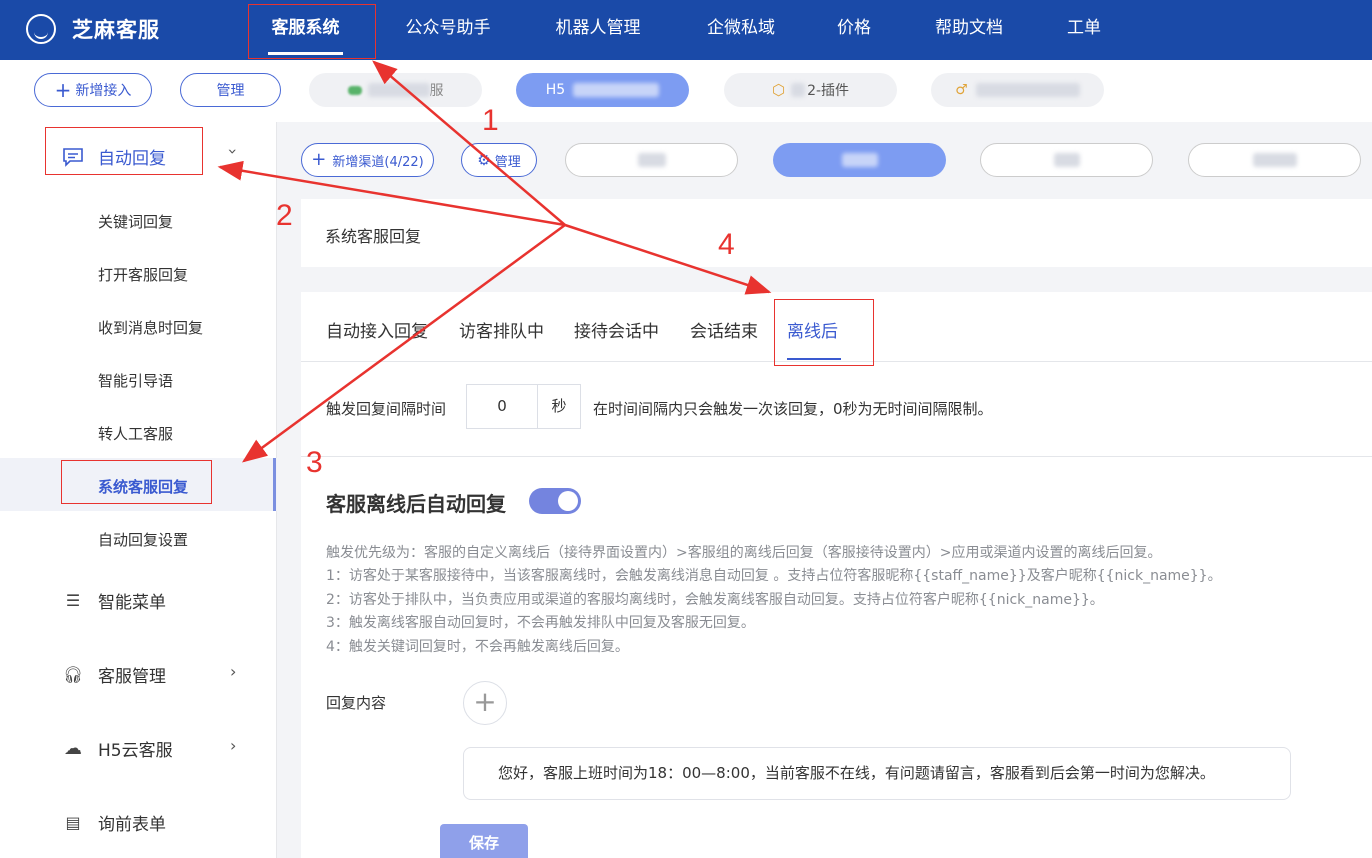 This screenshot has width=1372, height=858. Describe the element at coordinates (136, 482) in the screenshot. I see `annotation-box-system-reply` at that location.